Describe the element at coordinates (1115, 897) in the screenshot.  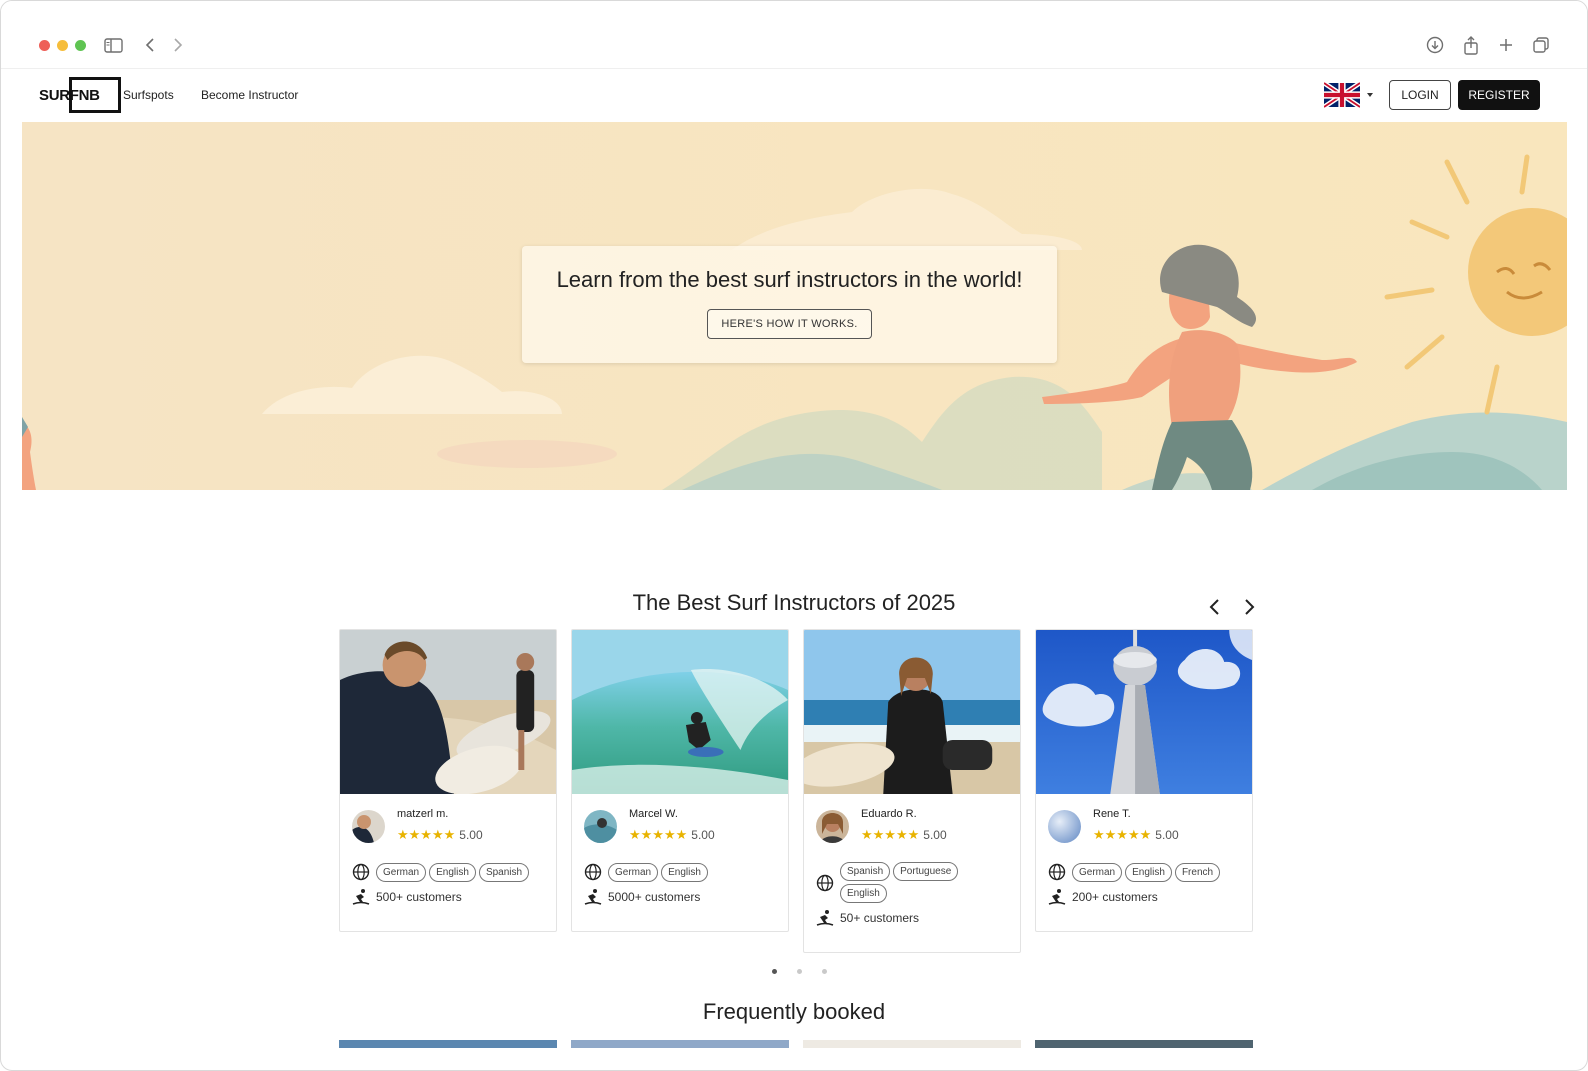
I see `customers-count: 200+ customers` at that location.